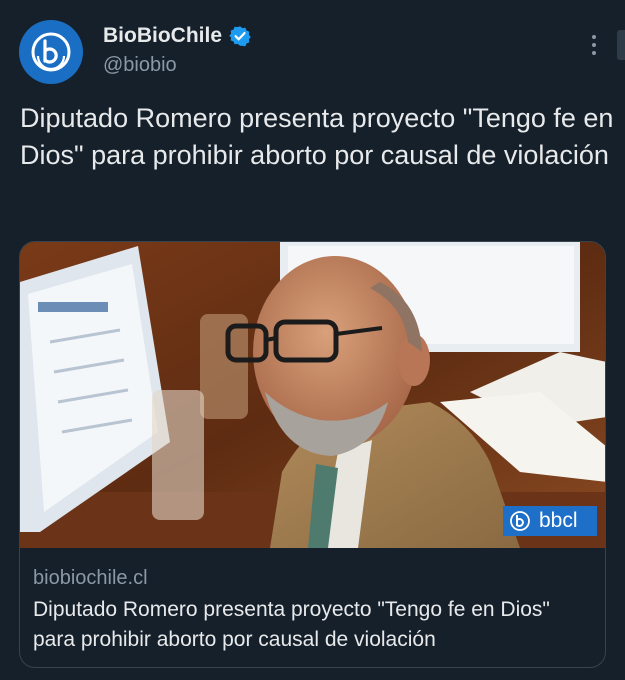  Describe the element at coordinates (594, 45) in the screenshot. I see `more-options-icon` at that location.